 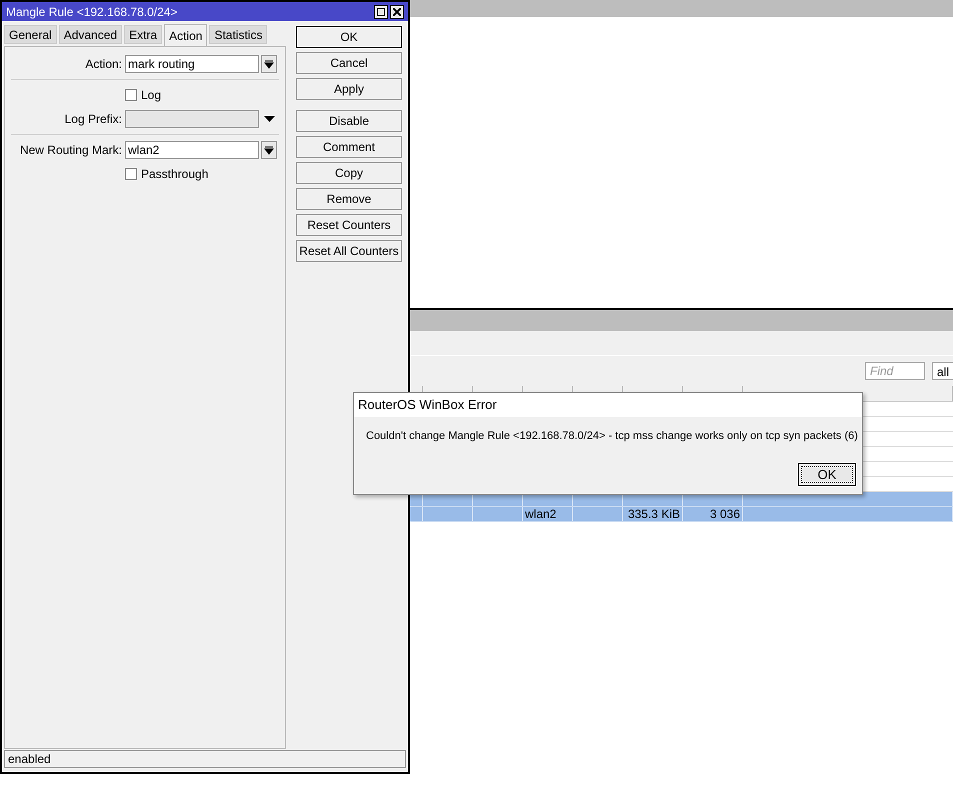 What do you see at coordinates (71, 150) in the screenshot?
I see `field-label: New Routing Mark:` at bounding box center [71, 150].